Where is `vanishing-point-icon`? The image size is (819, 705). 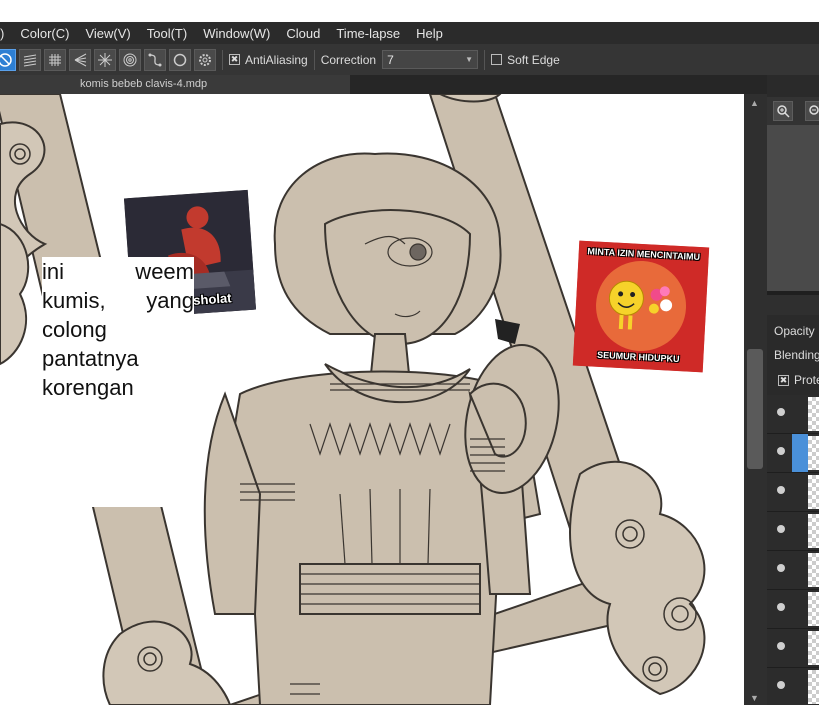 vanishing-point-icon is located at coordinates (80, 59).